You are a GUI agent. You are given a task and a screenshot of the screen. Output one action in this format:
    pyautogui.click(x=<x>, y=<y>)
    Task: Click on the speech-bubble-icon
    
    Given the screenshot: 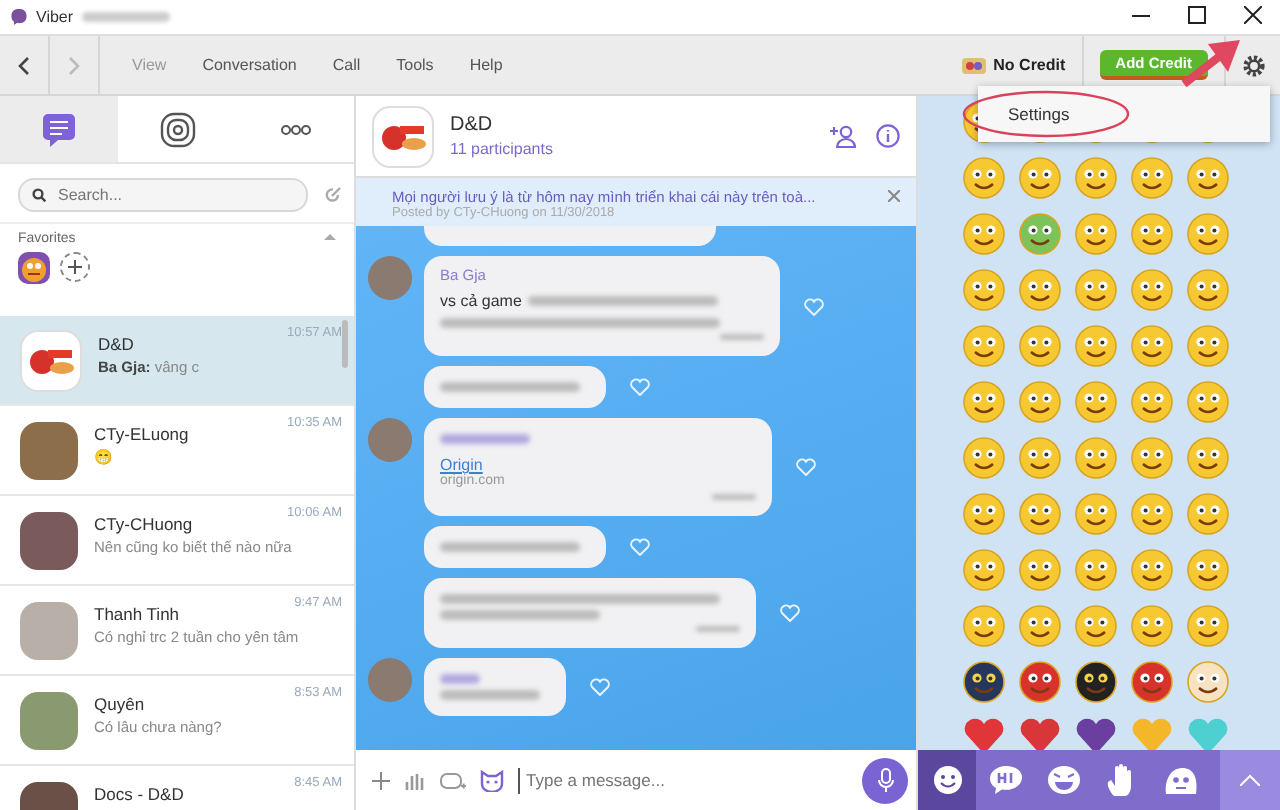 What is the action you would take?
    pyautogui.click(x=1005, y=780)
    